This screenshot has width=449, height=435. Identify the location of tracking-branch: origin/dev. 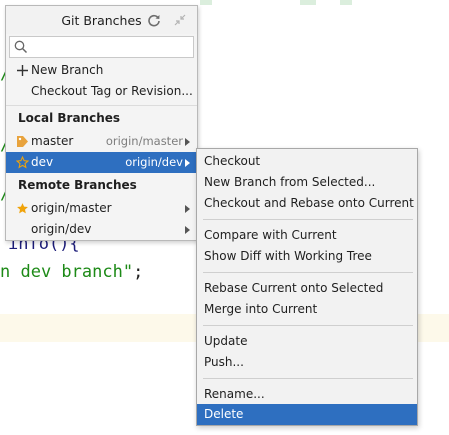
(154, 162).